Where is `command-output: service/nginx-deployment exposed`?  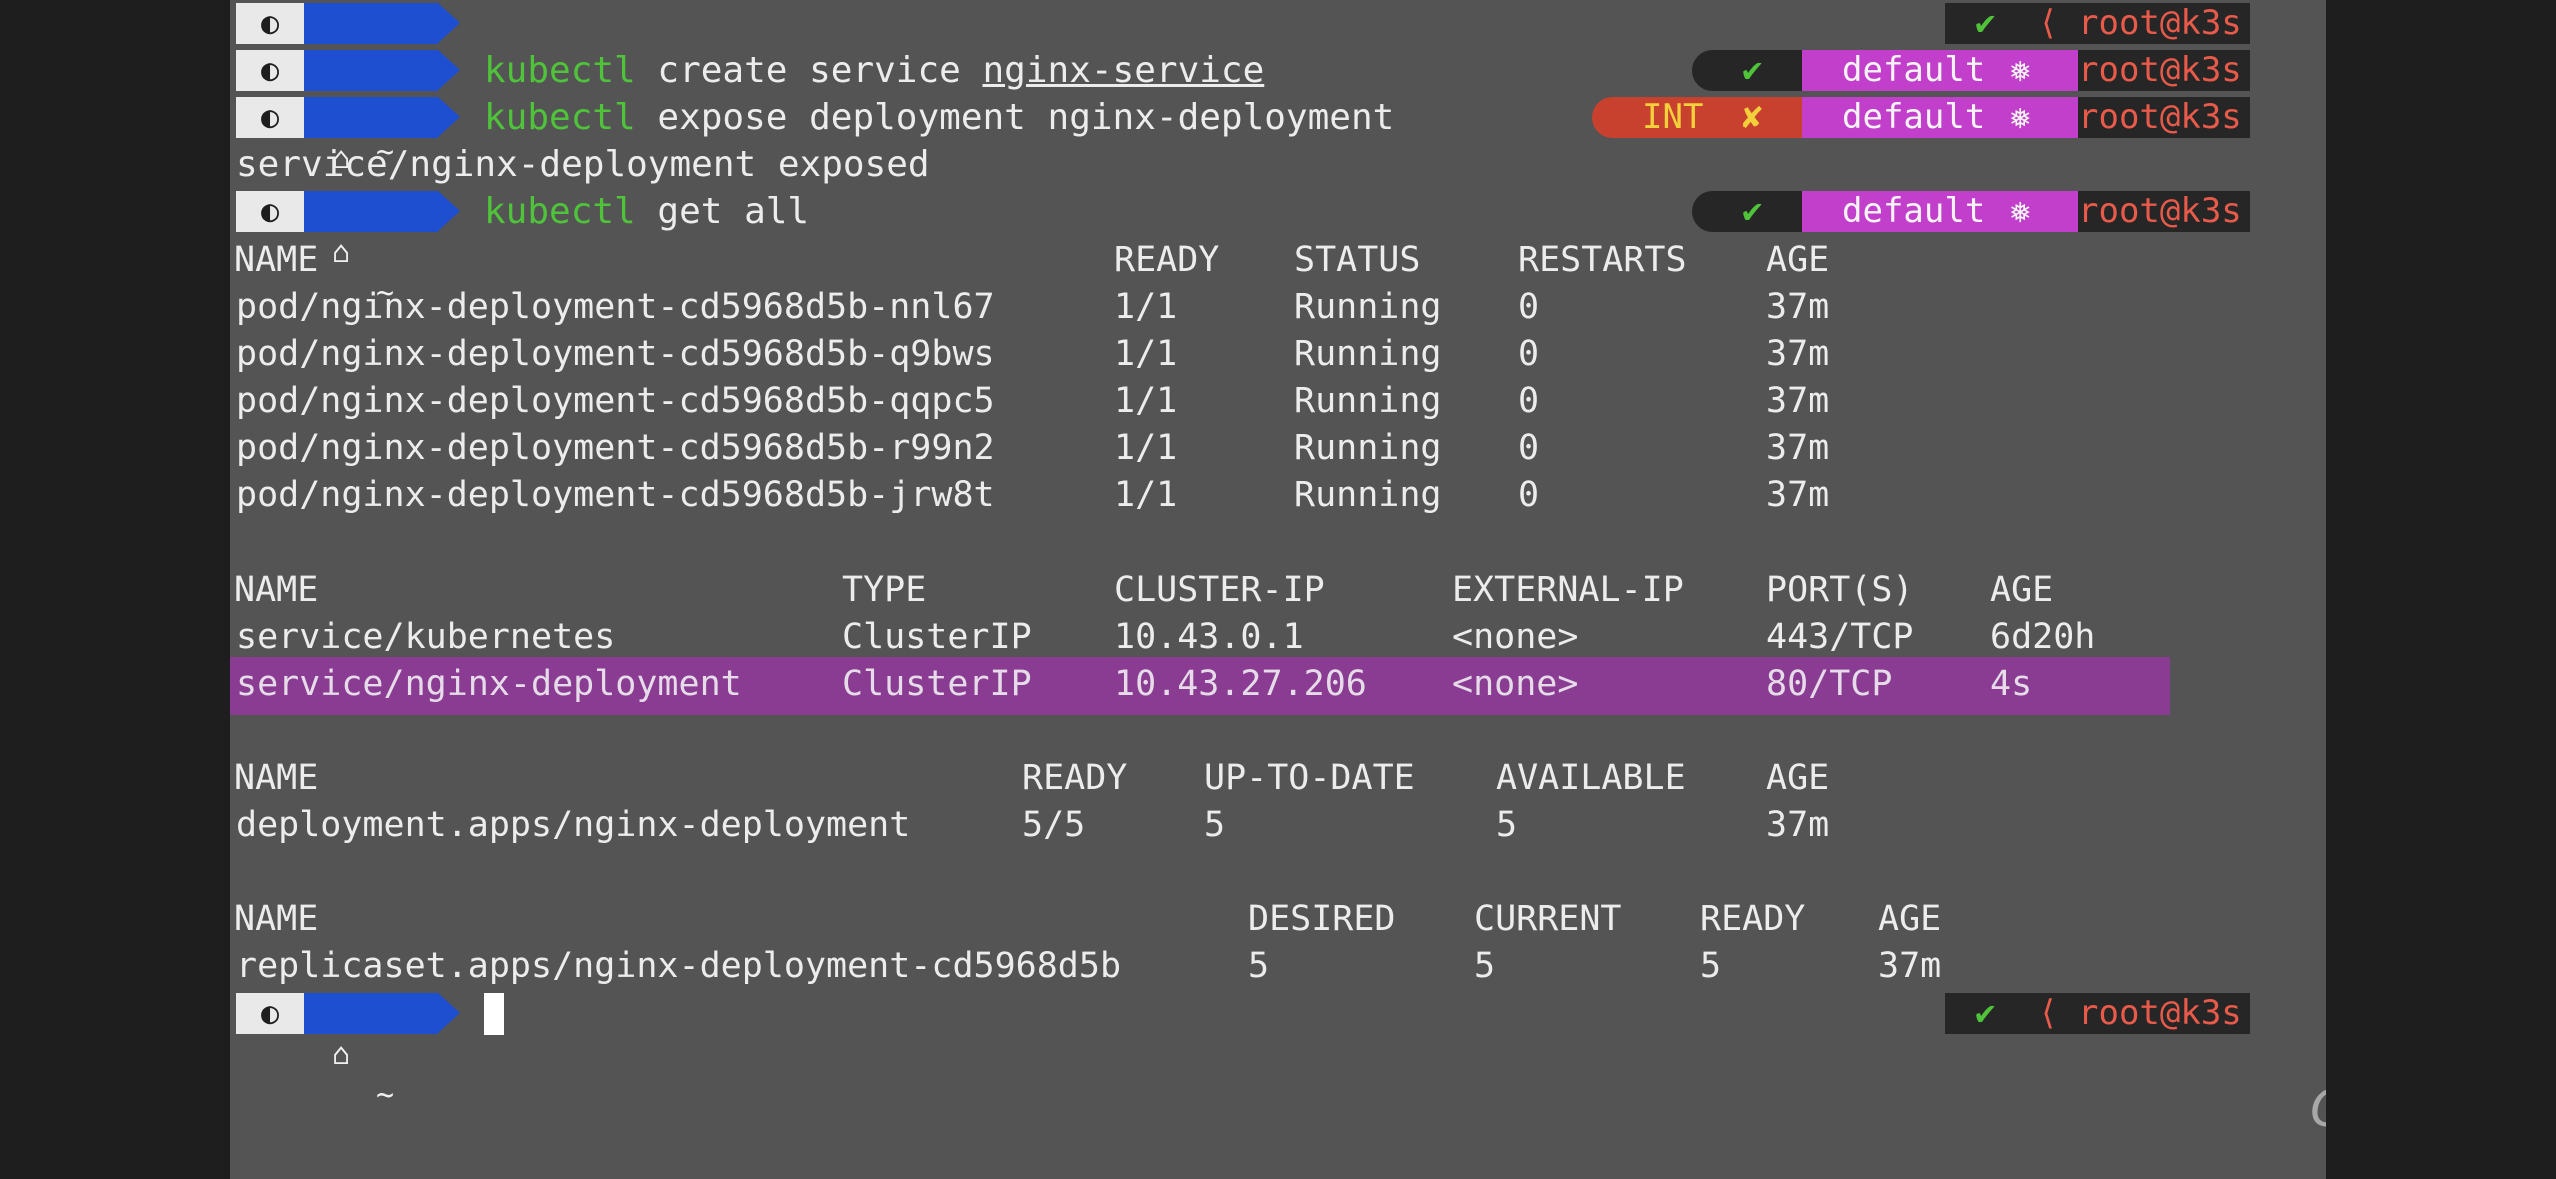 command-output: service/nginx-deployment exposed is located at coordinates (583, 164).